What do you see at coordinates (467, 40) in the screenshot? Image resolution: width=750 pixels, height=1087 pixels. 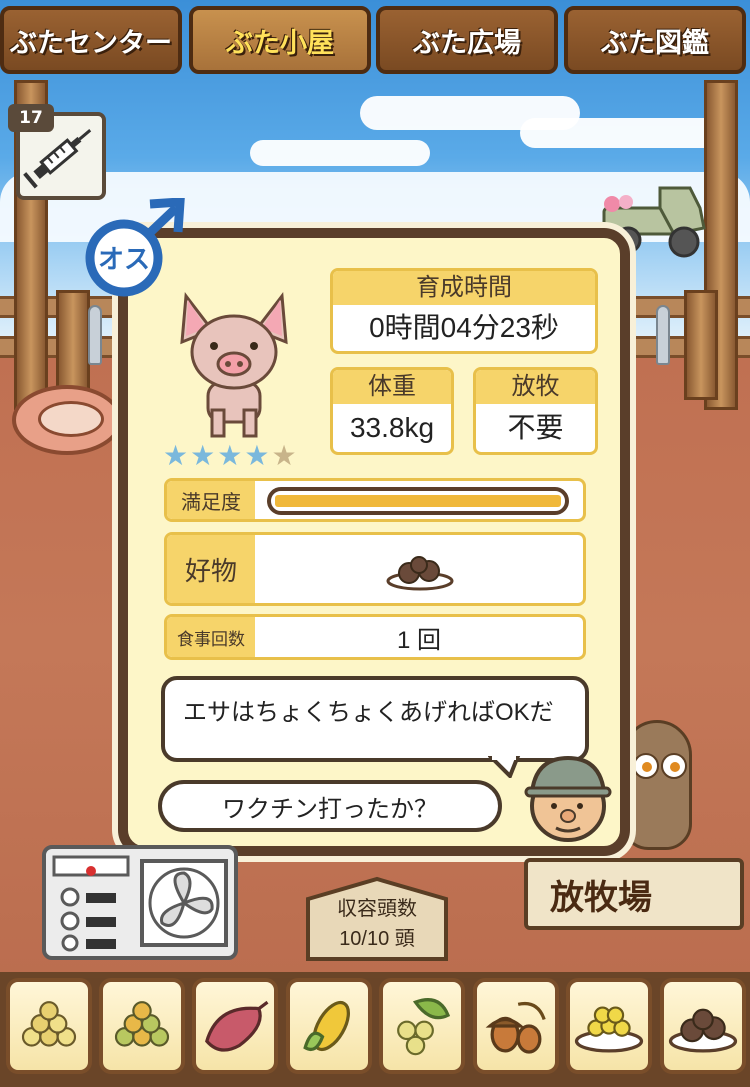 I see `tab-buta-plaza: ぶた広場` at bounding box center [467, 40].